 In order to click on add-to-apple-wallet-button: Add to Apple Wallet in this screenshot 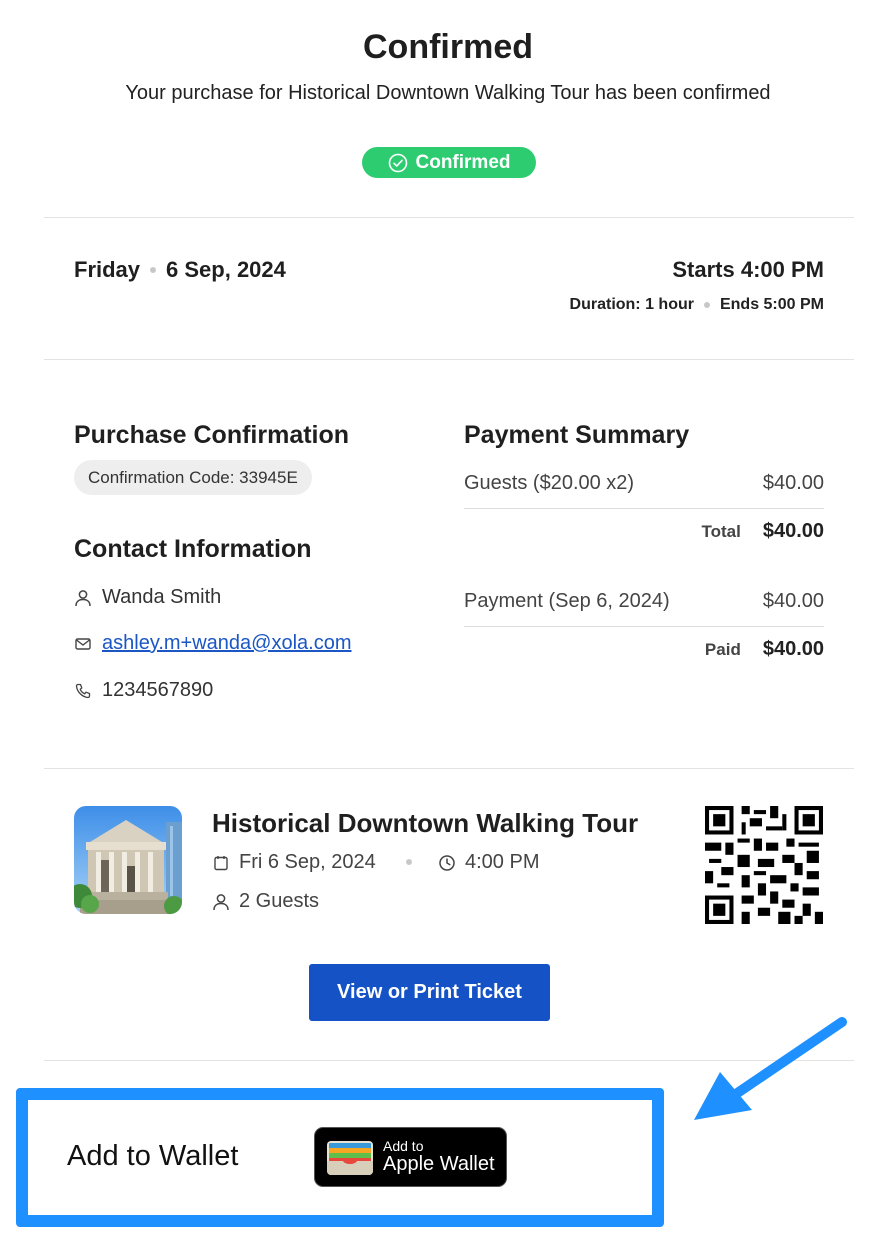, I will do `click(410, 1157)`.